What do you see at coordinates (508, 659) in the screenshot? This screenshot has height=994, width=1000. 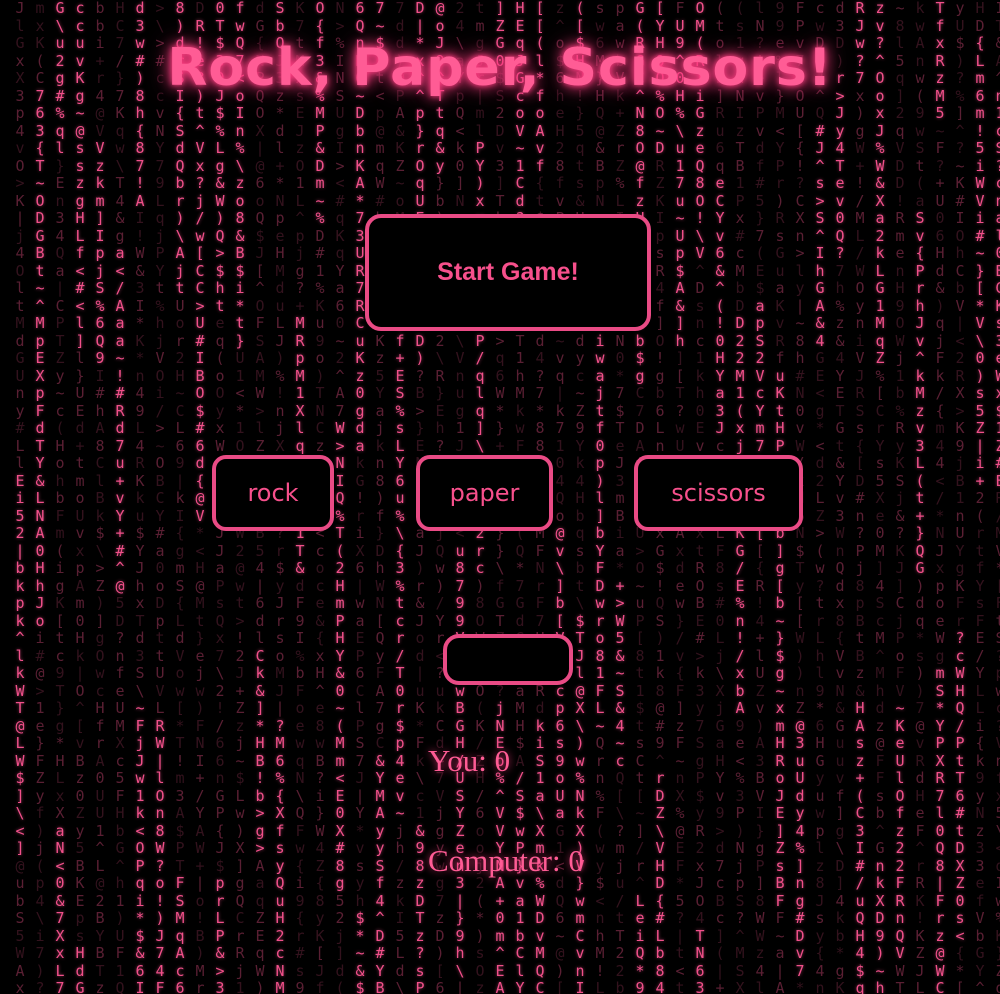 I see `result-display` at bounding box center [508, 659].